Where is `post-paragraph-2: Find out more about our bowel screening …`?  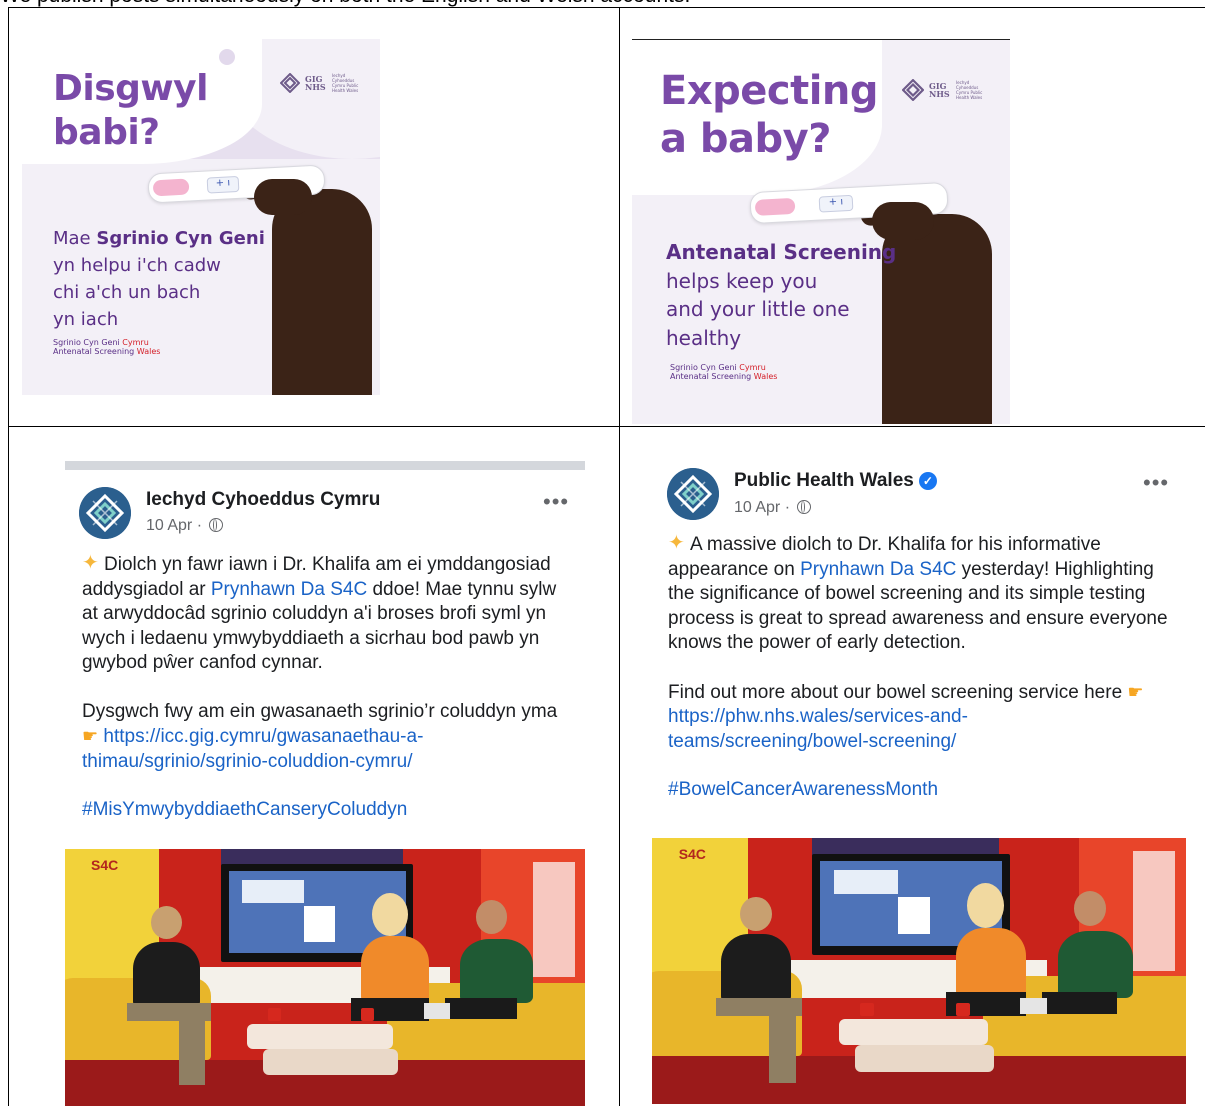
post-paragraph-2: Find out more about our bowel screening … is located at coordinates (898, 692).